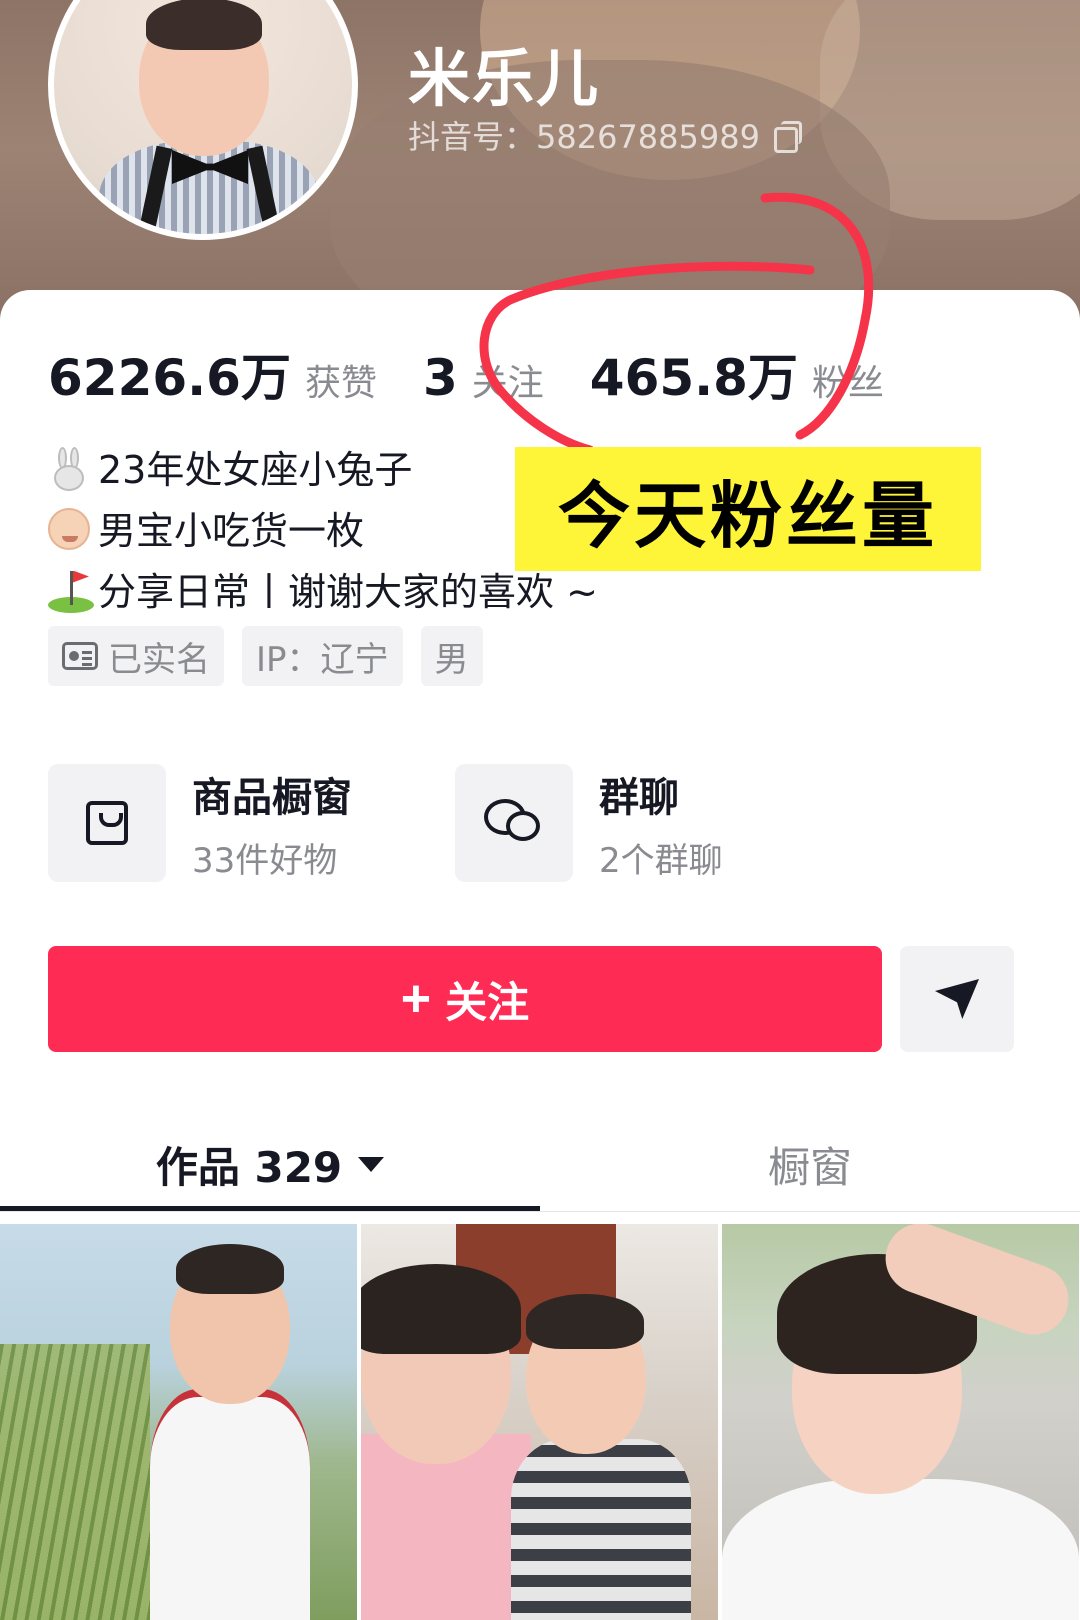 This screenshot has width=1080, height=1620. What do you see at coordinates (809, 1167) in the screenshot?
I see `tab-showcase-label: 橱窗` at bounding box center [809, 1167].